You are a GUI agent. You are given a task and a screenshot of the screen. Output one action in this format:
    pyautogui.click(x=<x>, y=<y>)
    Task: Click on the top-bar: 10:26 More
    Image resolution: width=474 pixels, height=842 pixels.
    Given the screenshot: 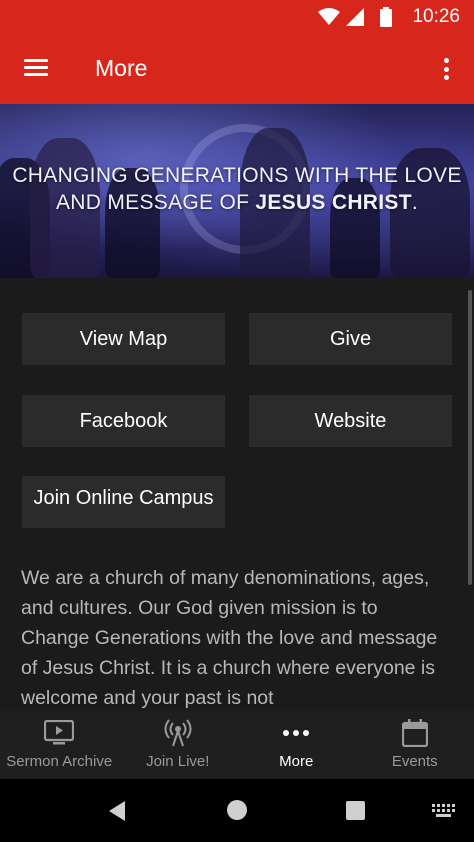 What is the action you would take?
    pyautogui.click(x=237, y=52)
    